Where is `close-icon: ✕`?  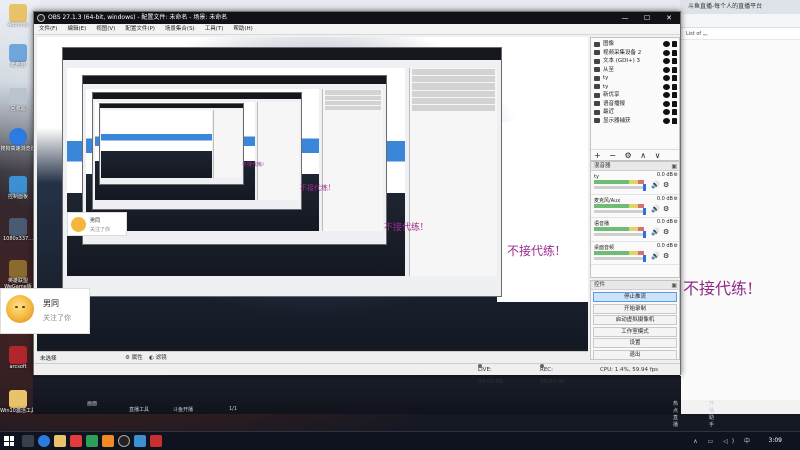
close-icon: ✕ is located at coordinates (669, 18).